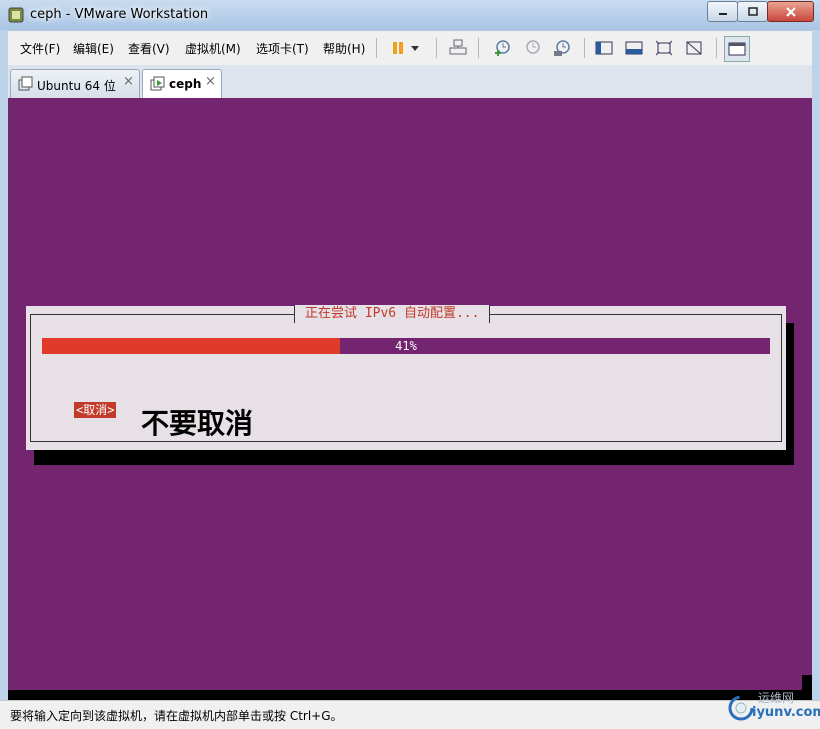 Image resolution: width=820 pixels, height=729 pixels. I want to click on close-window-button, so click(790, 11).